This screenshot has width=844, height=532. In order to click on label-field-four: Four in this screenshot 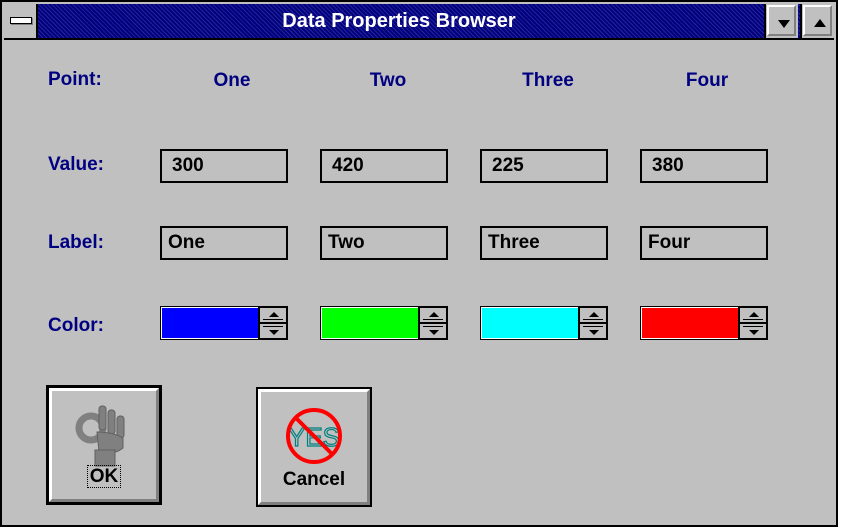, I will do `click(704, 243)`.